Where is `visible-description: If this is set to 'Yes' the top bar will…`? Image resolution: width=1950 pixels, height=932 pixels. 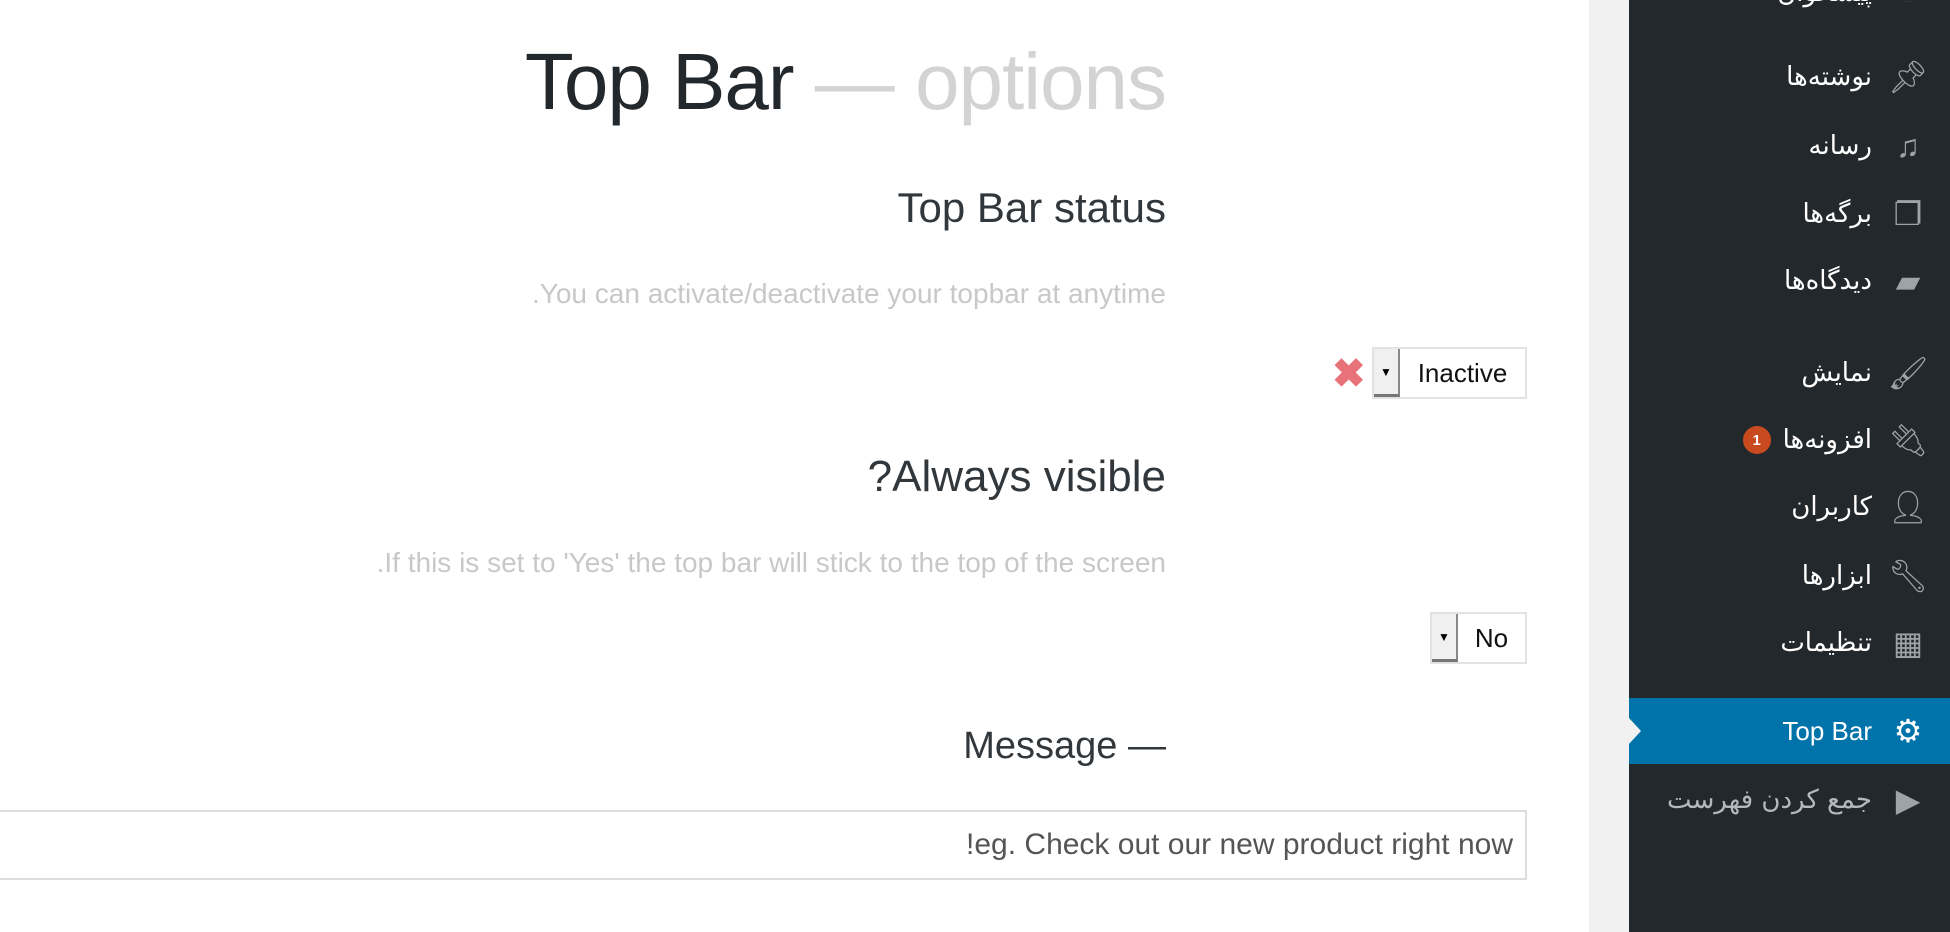 visible-description: If this is set to 'Yes' the top bar will… is located at coordinates (771, 562).